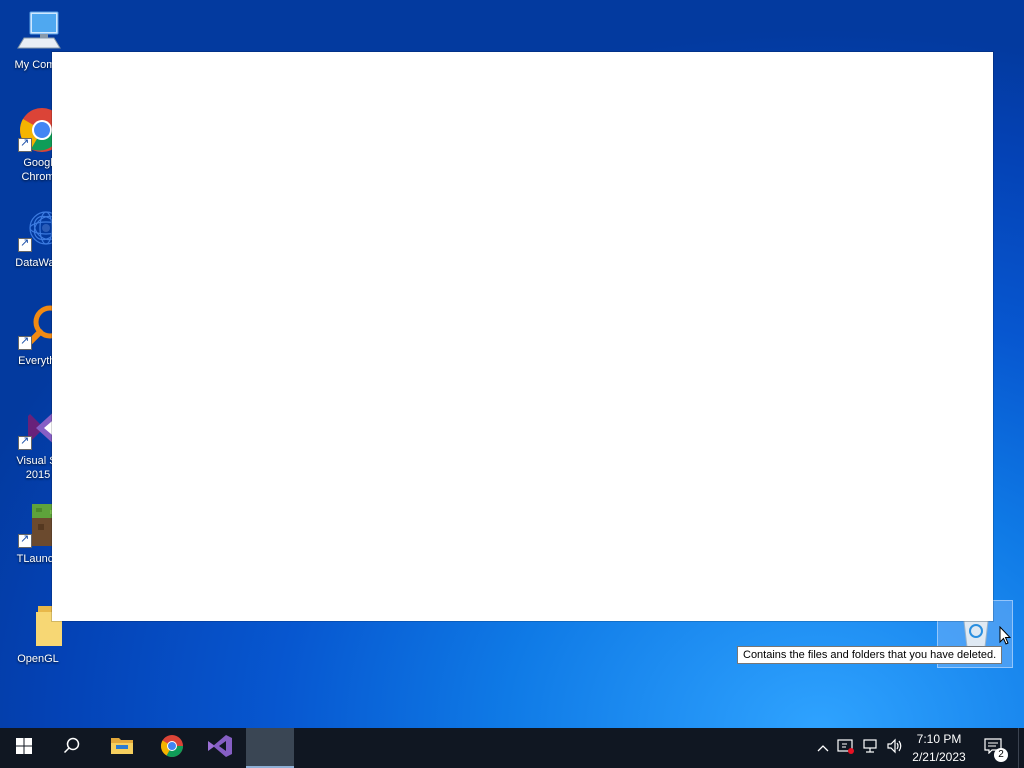 Image resolution: width=1024 pixels, height=768 pixels. I want to click on tray-network-button, so click(871, 748).